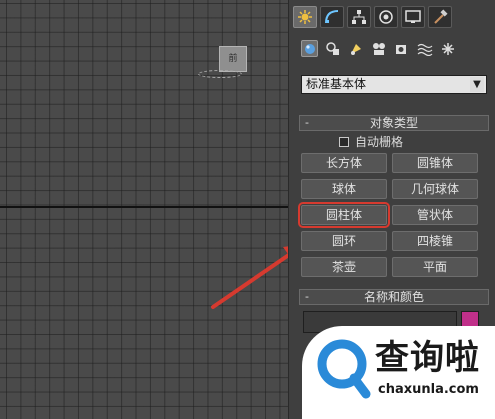 This screenshot has width=495, height=419. I want to click on name-color-rollout-header: - 名称和颜色, so click(394, 297).